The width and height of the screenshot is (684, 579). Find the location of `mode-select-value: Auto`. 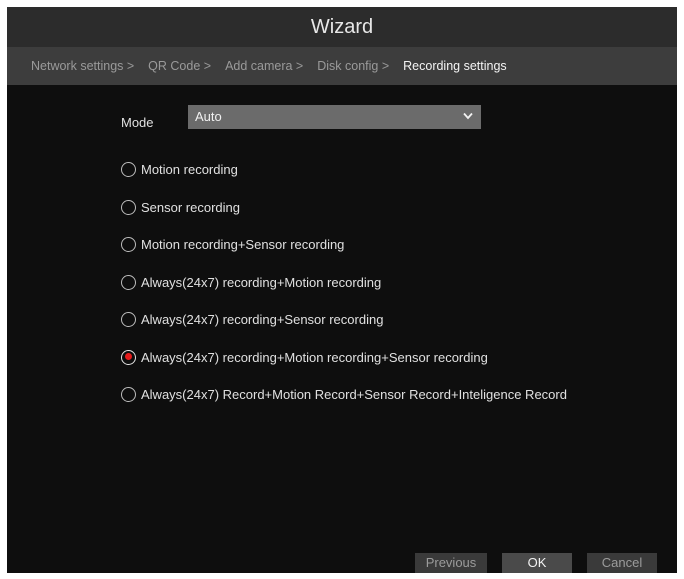

mode-select-value: Auto is located at coordinates (208, 116).